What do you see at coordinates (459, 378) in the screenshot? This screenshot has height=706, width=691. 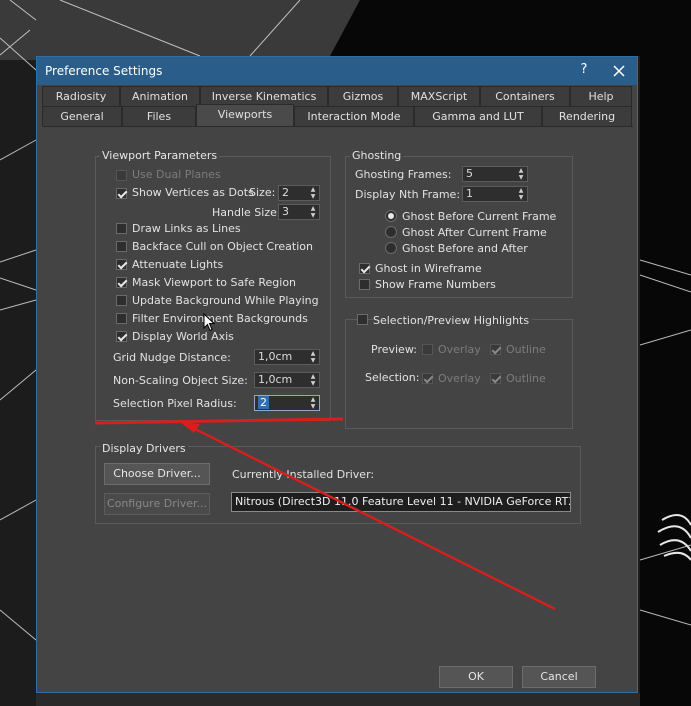 I see `selection-overlay-label: Overlay` at bounding box center [459, 378].